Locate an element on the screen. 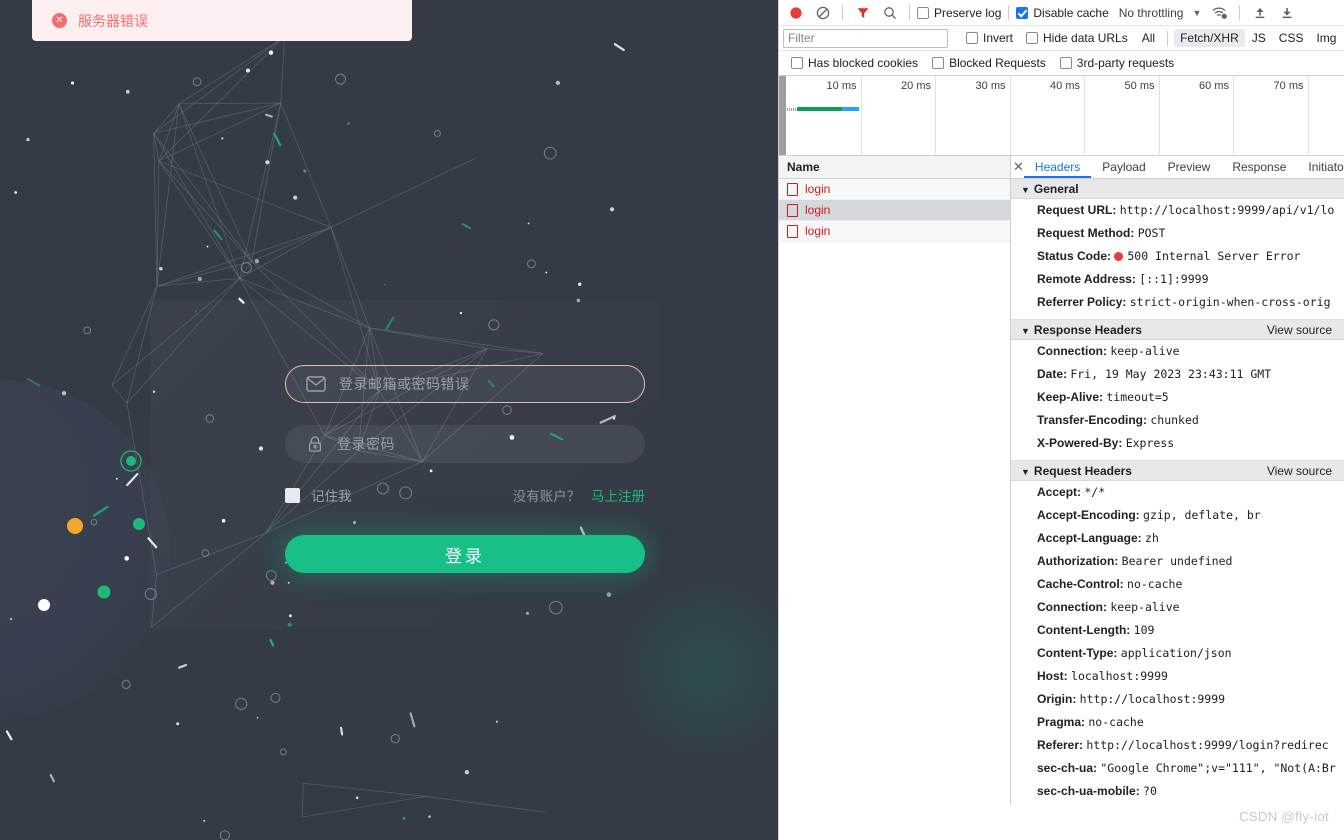 This screenshot has height=840, width=1344. header-value: Bearer undefined is located at coordinates (1177, 561).